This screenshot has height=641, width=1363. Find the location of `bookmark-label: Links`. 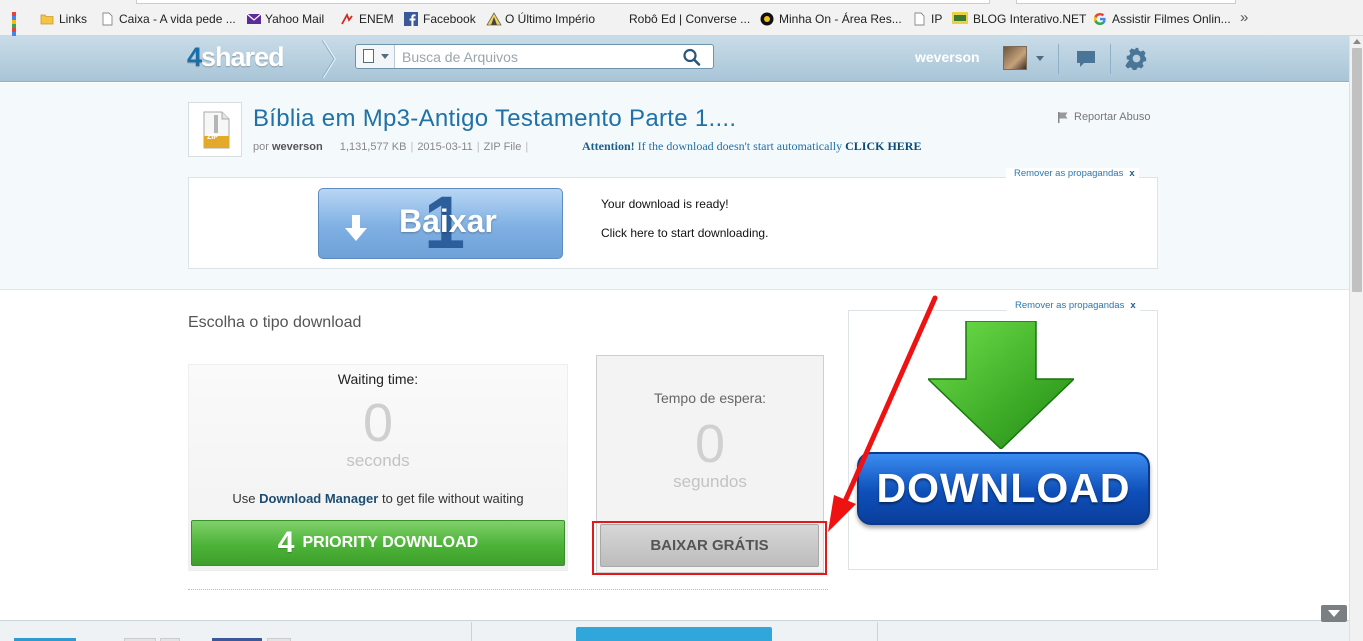

bookmark-label: Links is located at coordinates (73, 19).